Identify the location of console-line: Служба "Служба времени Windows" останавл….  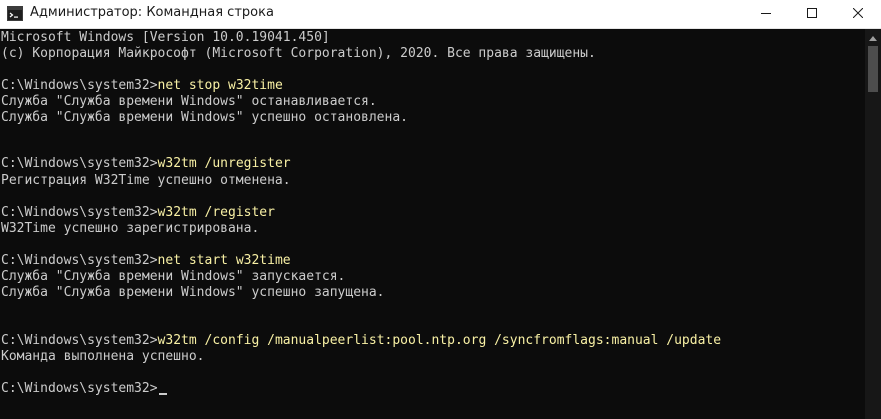
(189, 101).